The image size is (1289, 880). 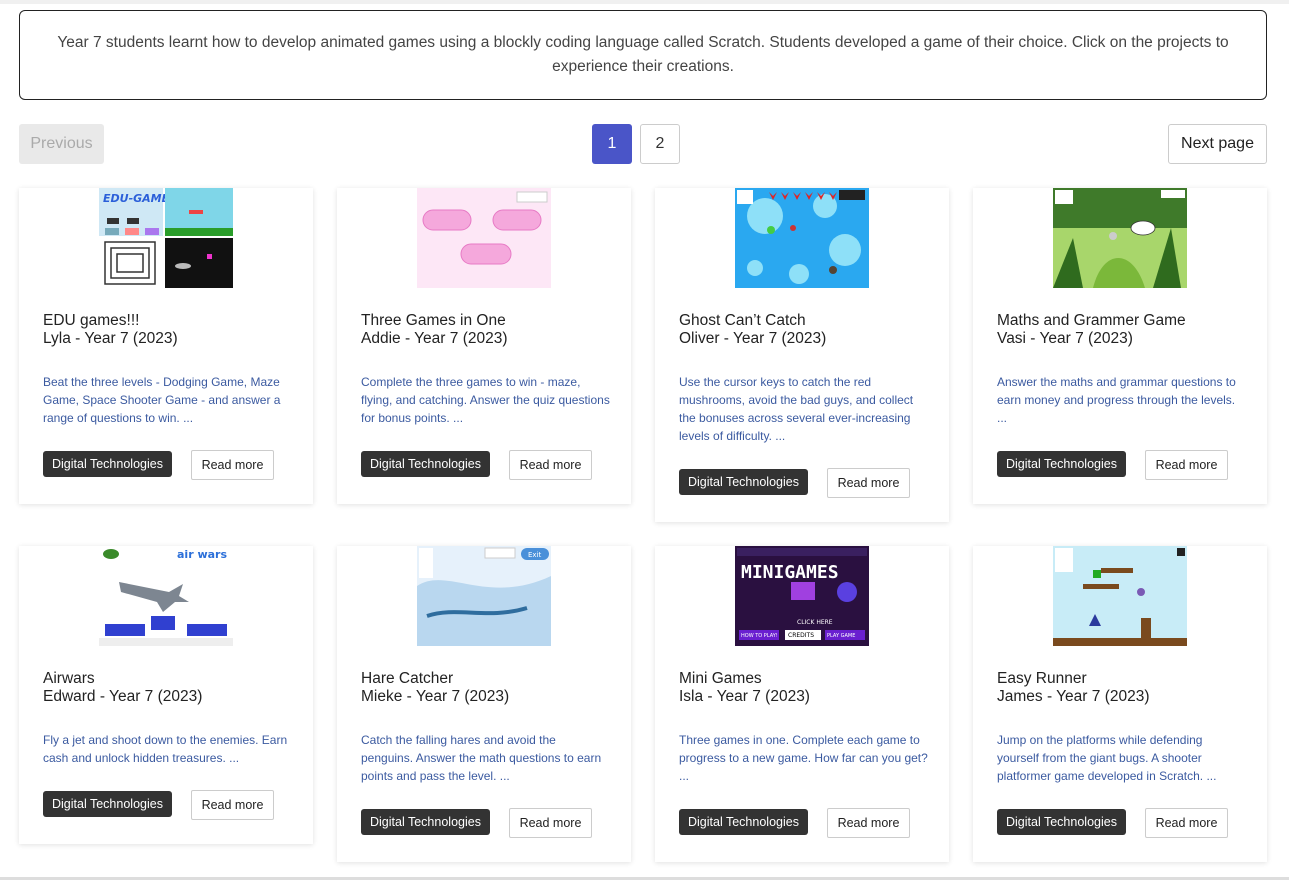 I want to click on card-title: Hare Catcher Mieke - Year 7 (2023), so click(x=486, y=688).